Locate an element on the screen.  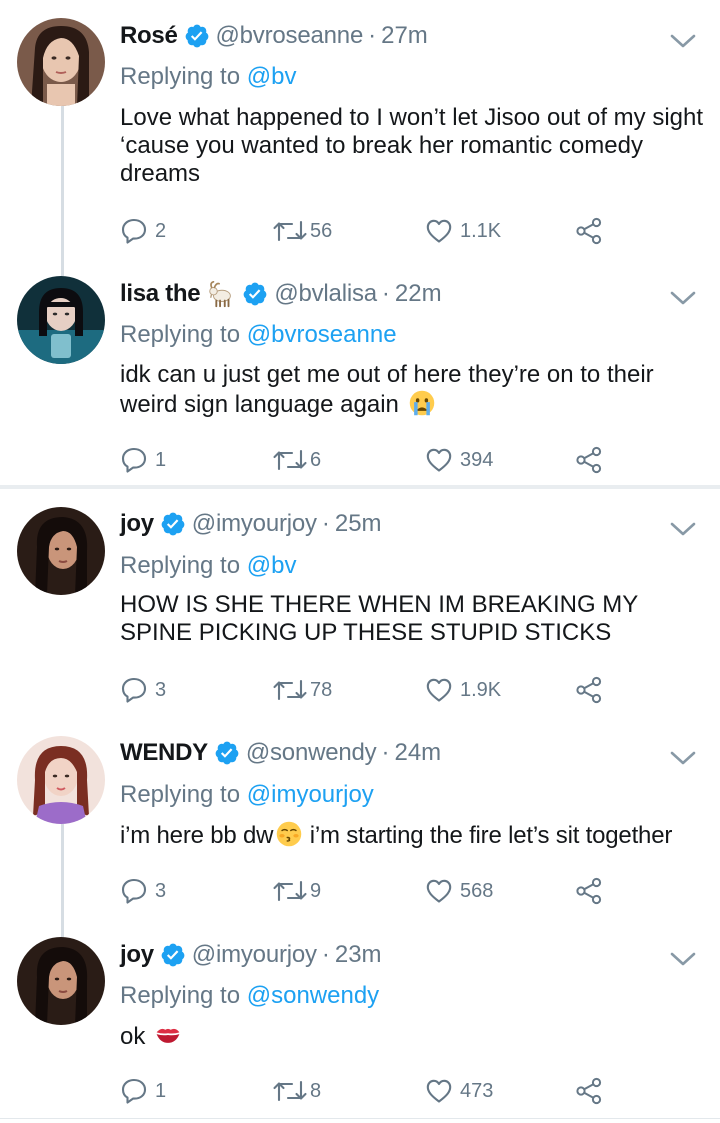
like-count: 473 is located at coordinates (477, 1090).